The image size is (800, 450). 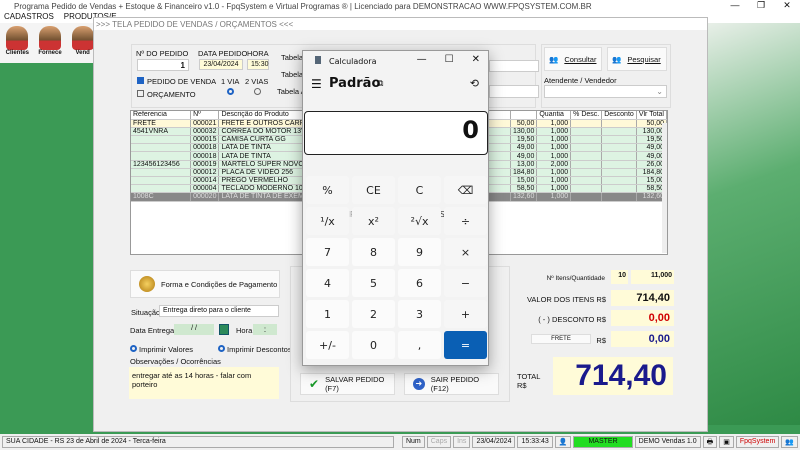 I want to click on table-cell: 1,000, so click(x=554, y=197).